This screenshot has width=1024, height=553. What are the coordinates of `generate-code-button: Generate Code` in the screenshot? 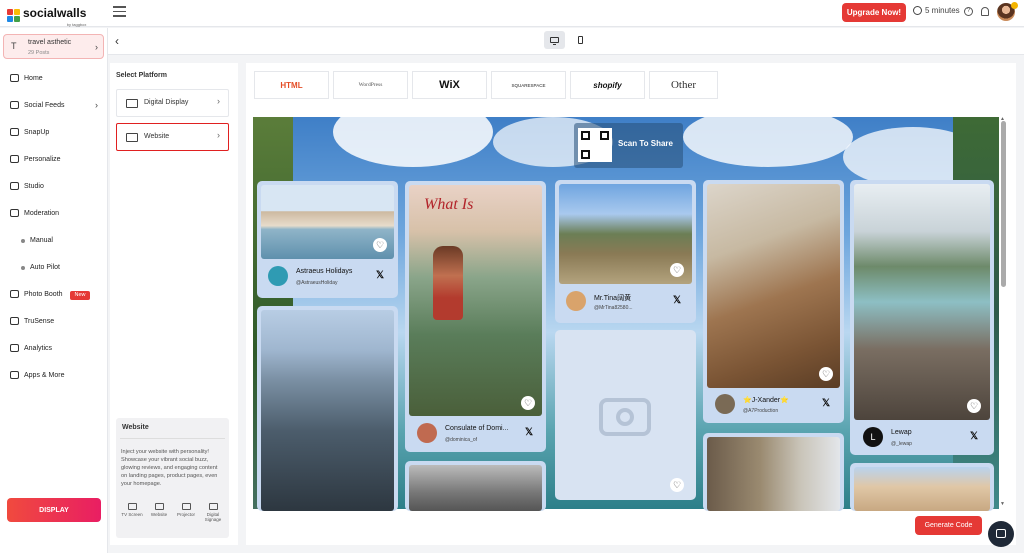 It's located at (948, 525).